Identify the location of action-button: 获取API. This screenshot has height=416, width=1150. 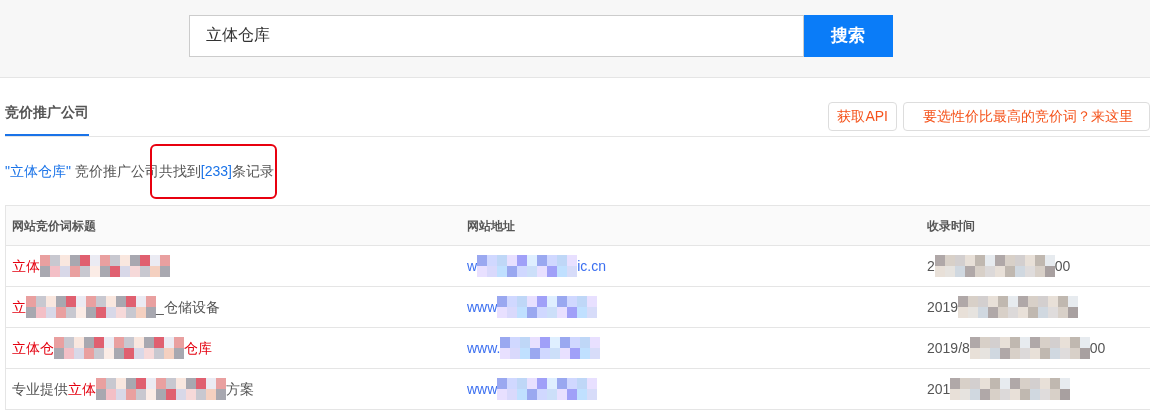
(862, 116).